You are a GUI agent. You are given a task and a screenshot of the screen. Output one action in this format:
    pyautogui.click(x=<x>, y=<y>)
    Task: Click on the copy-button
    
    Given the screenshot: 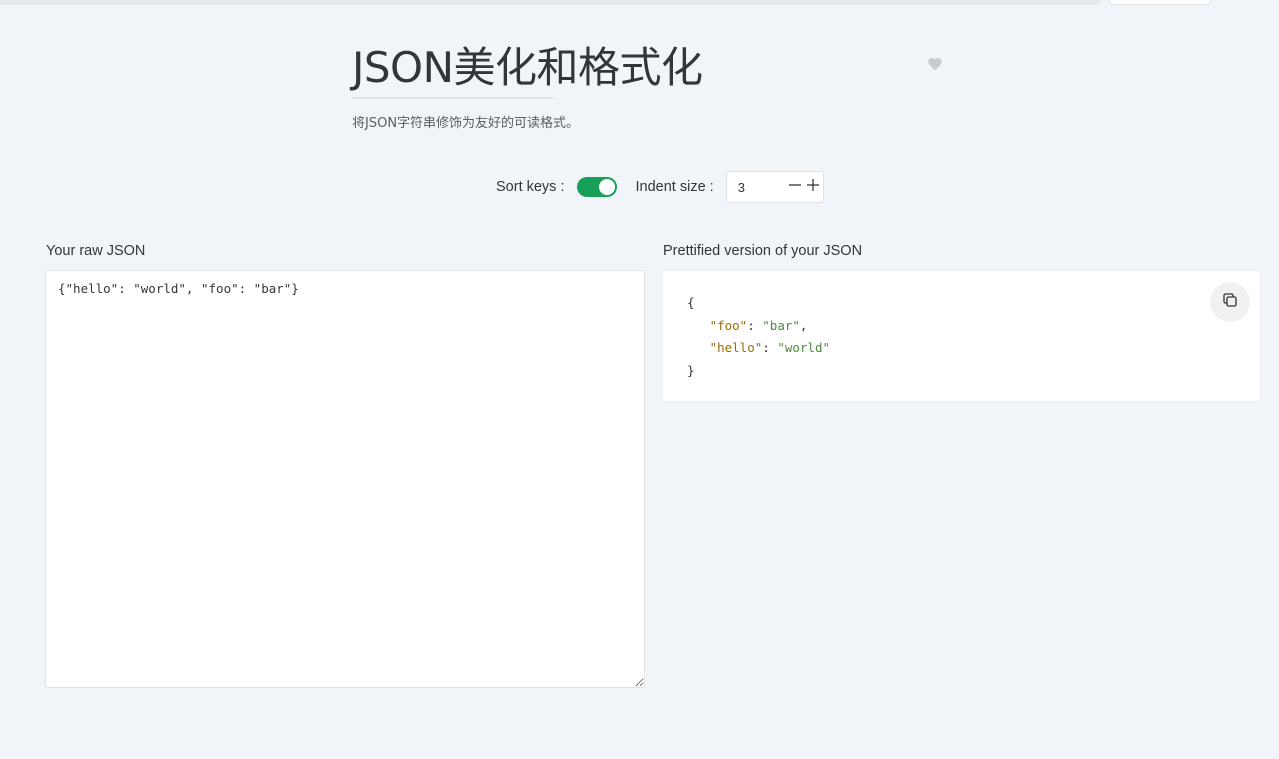 What is the action you would take?
    pyautogui.click(x=1230, y=302)
    